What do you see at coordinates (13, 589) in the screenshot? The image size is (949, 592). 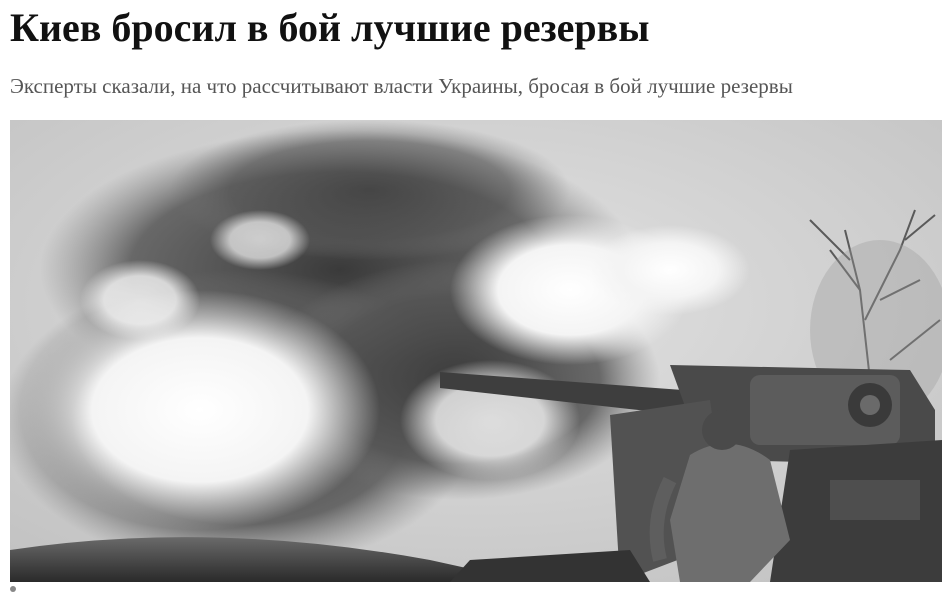 I see `caption-marker` at bounding box center [13, 589].